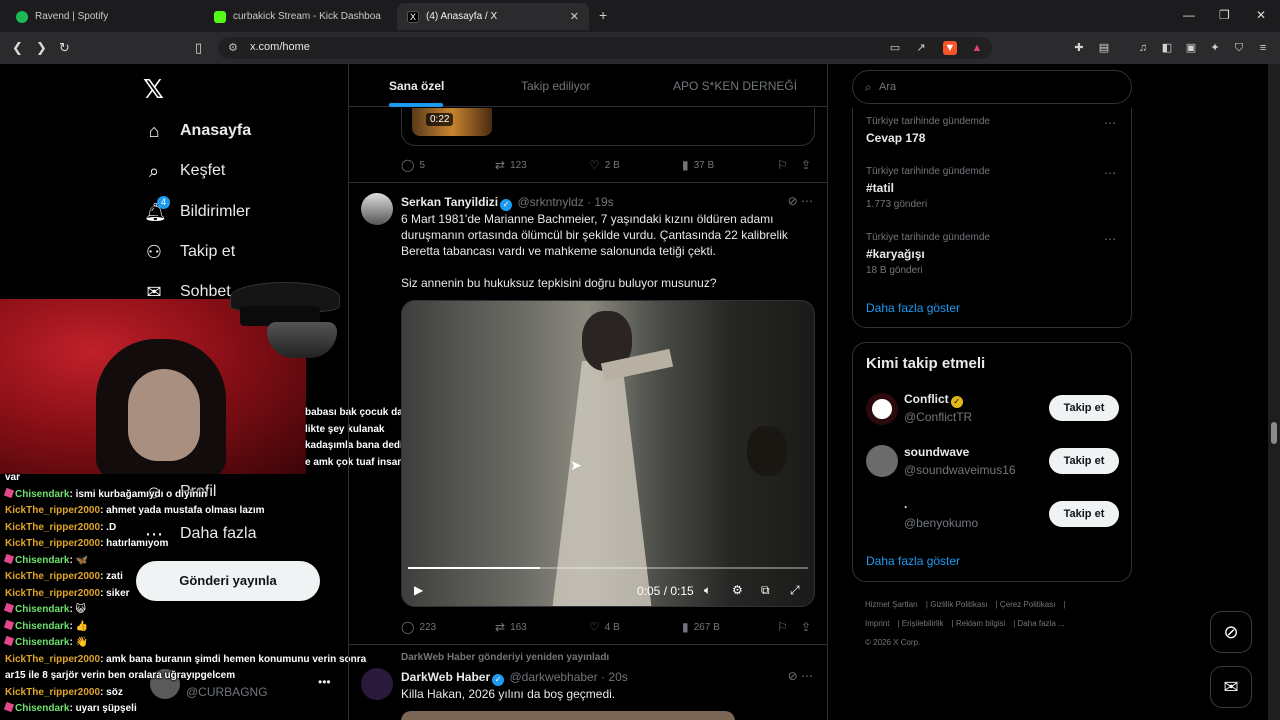  What do you see at coordinates (153, 89) in the screenshot?
I see `x-logo: 𝕏` at bounding box center [153, 89].